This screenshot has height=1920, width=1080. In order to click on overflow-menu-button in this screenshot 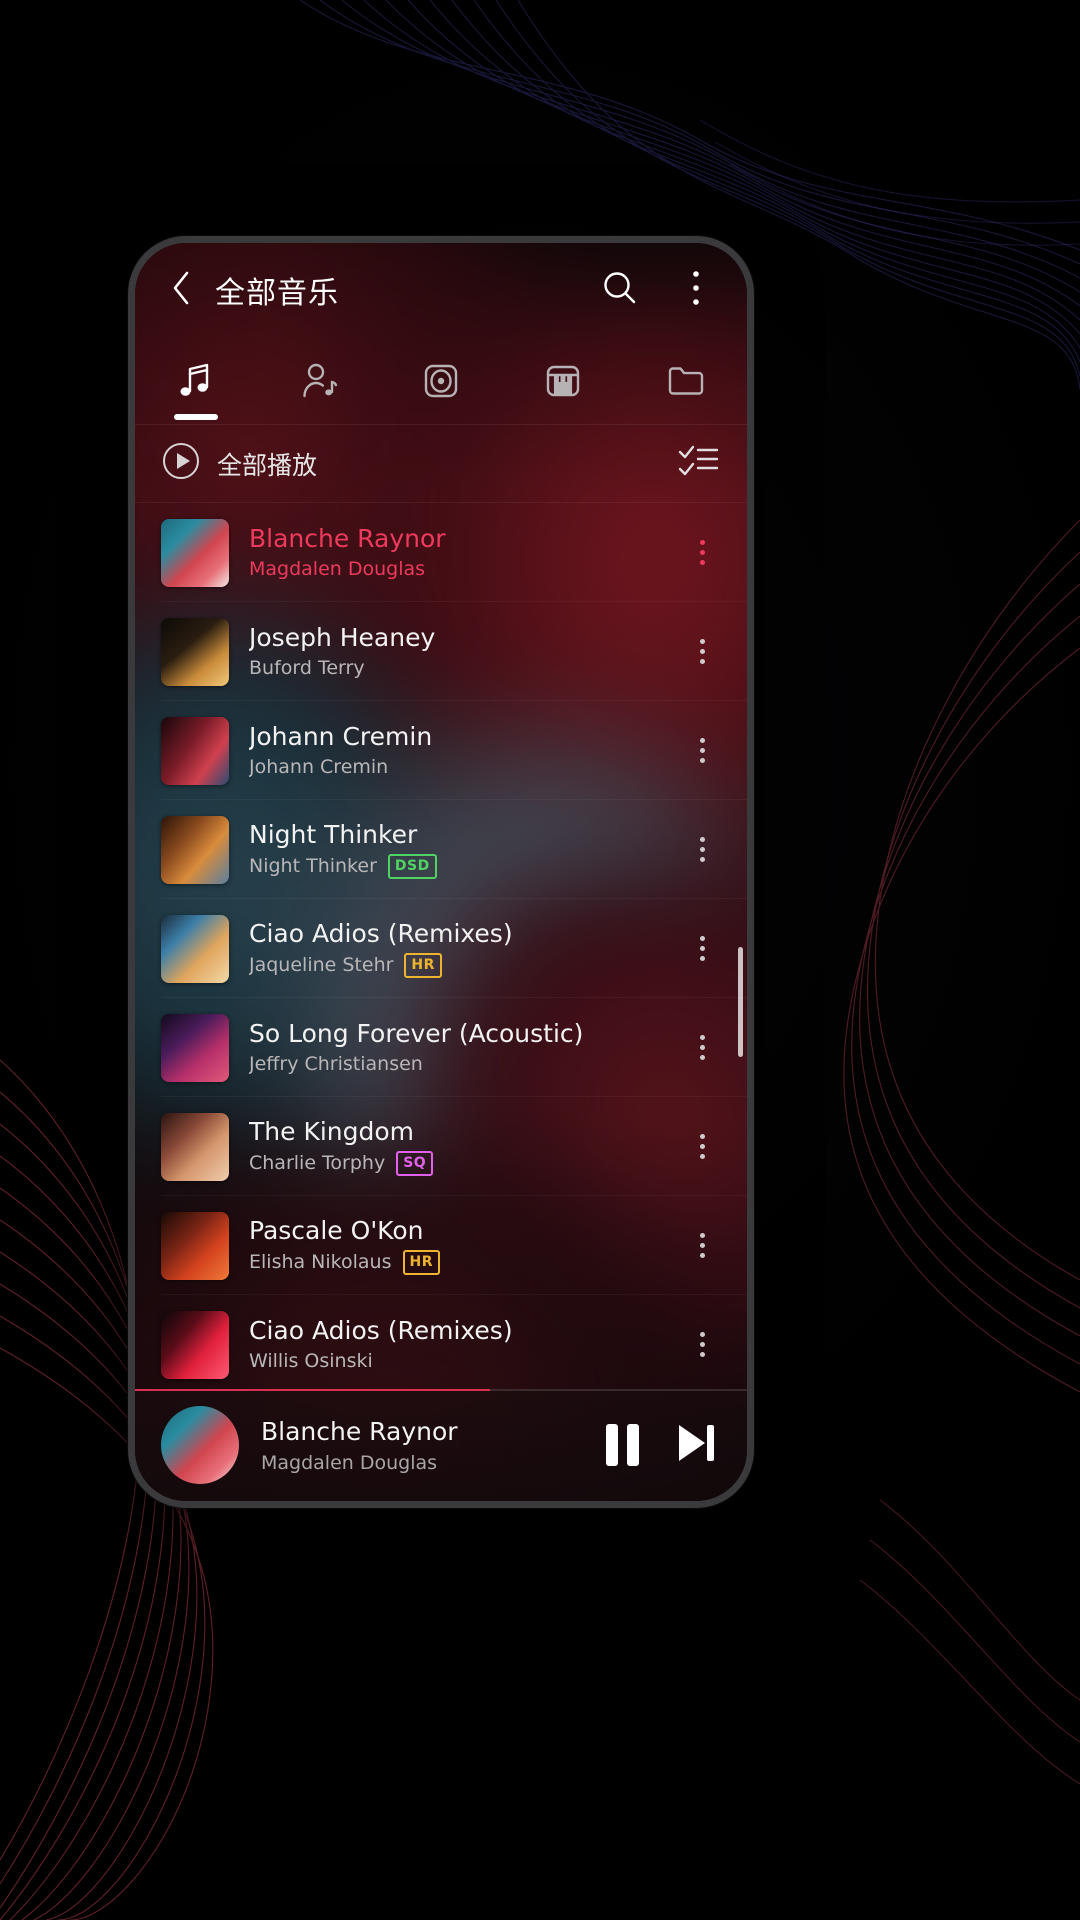, I will do `click(696, 290)`.